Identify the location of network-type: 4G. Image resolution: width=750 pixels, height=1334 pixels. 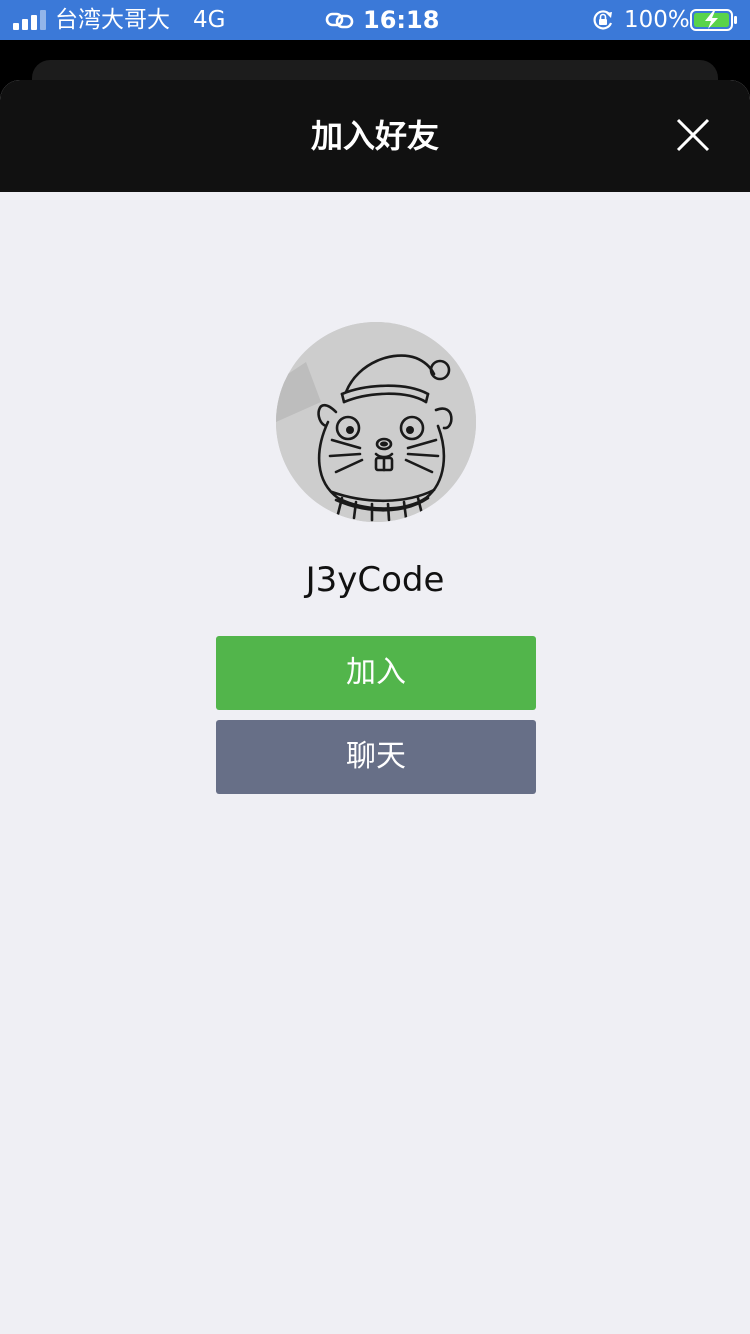
(209, 20).